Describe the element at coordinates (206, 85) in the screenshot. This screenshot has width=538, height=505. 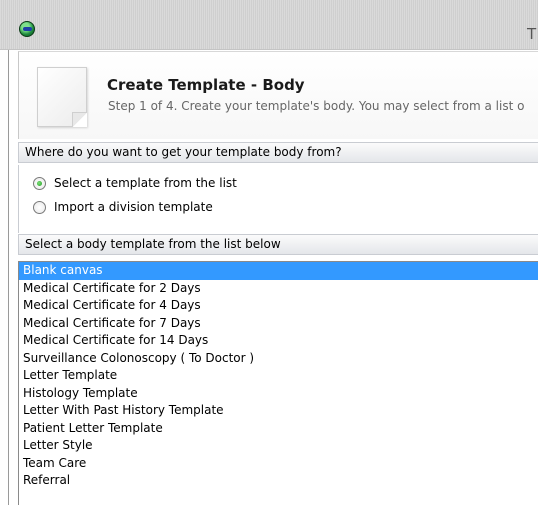
I see `wizard-title: Create Template - Body` at that location.